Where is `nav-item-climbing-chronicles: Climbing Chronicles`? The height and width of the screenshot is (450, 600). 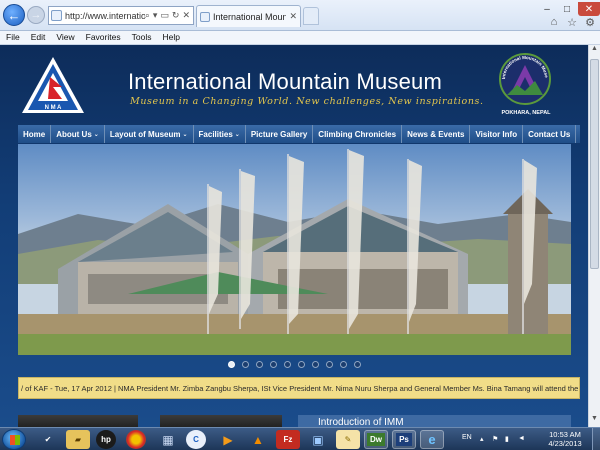
nav-item-climbing-chronicles: Climbing Chronicles is located at coordinates (358, 134).